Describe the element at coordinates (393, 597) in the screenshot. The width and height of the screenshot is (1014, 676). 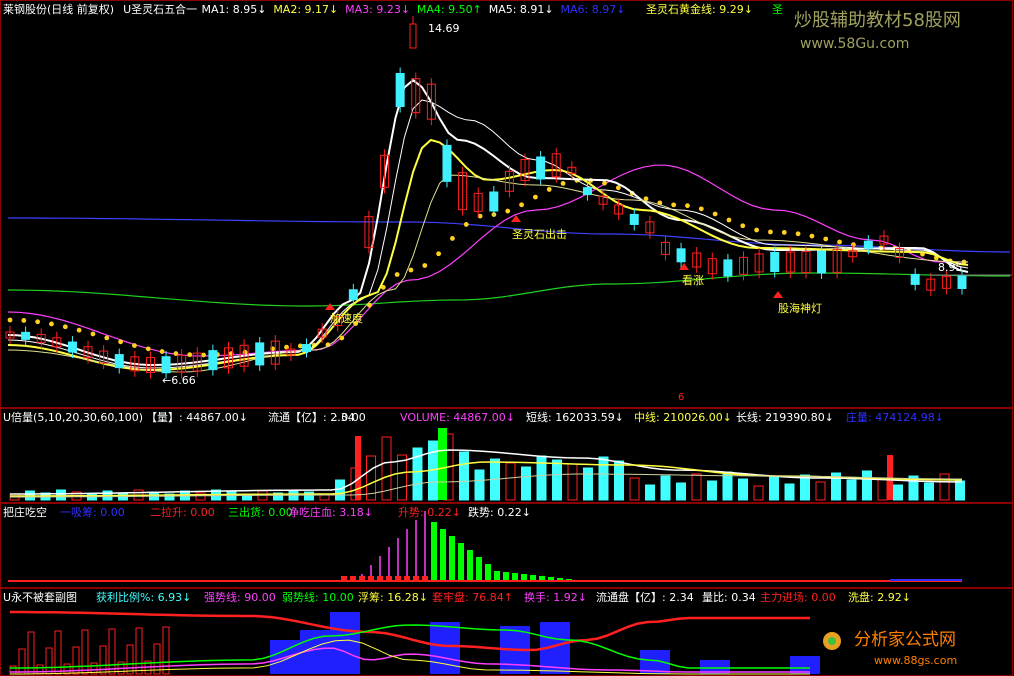
I see `yong-readout-3: 浮筹: 16.28↓` at that location.